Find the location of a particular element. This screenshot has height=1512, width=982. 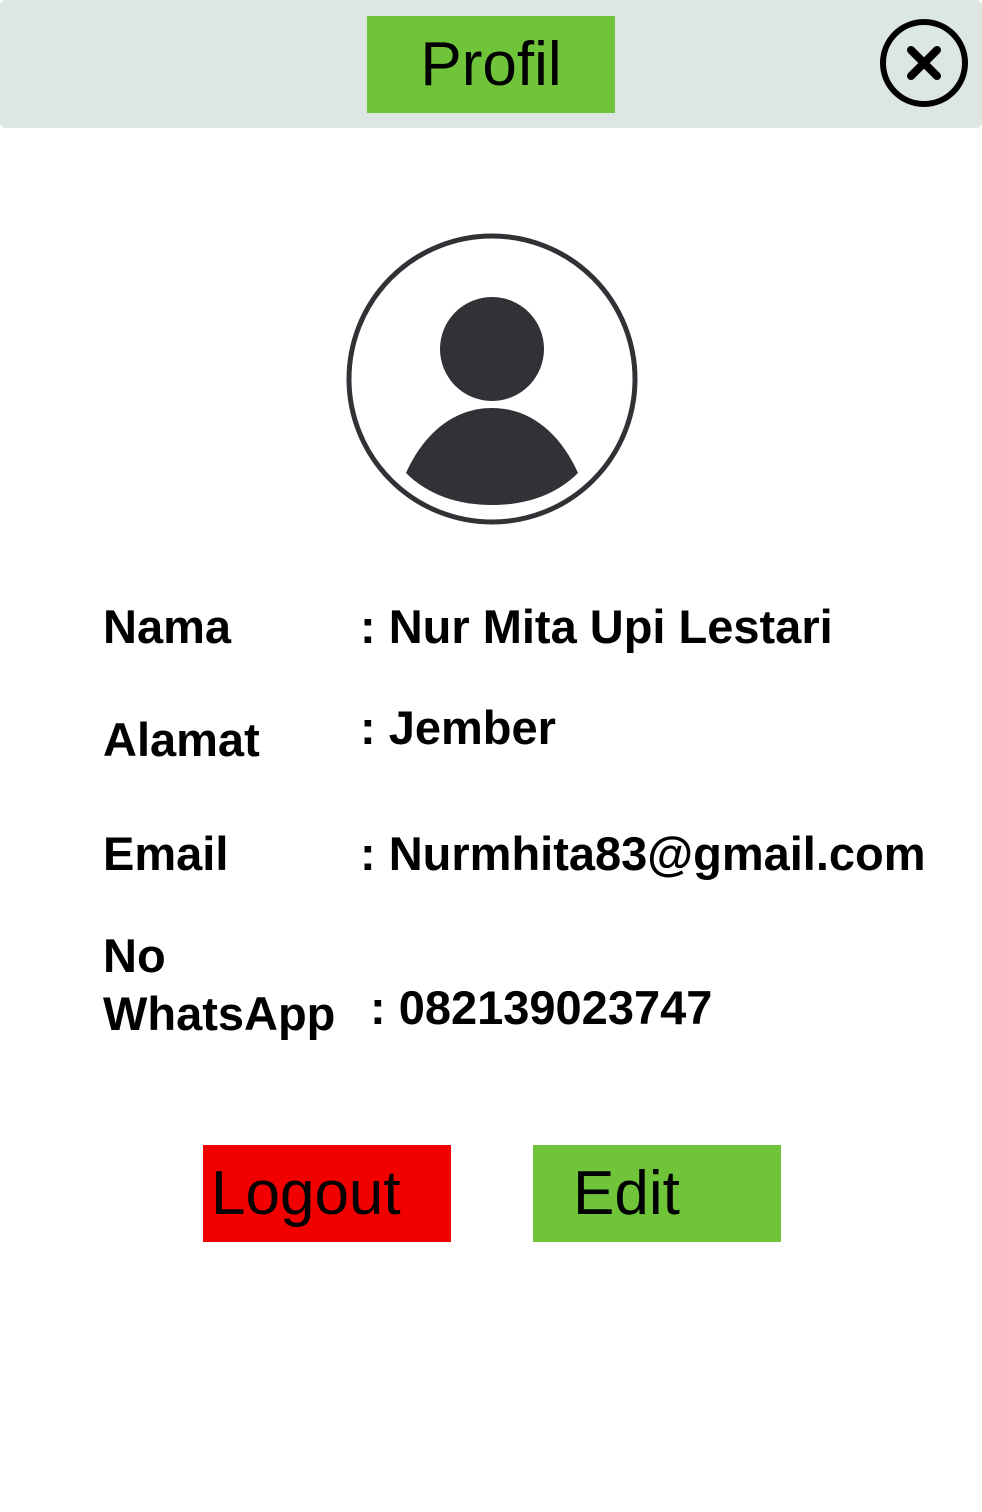

logout-button: Logout is located at coordinates (327, 1193).